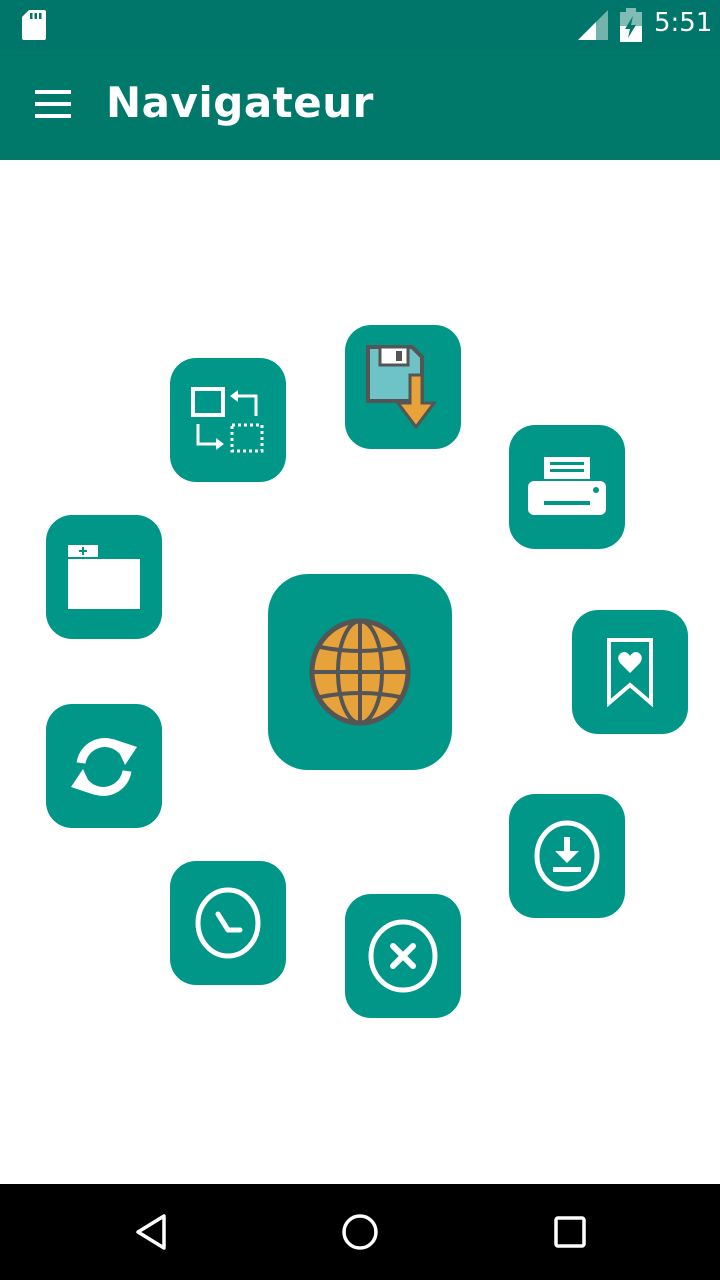  What do you see at coordinates (240, 102) in the screenshot?
I see `app-title: Navigateur` at bounding box center [240, 102].